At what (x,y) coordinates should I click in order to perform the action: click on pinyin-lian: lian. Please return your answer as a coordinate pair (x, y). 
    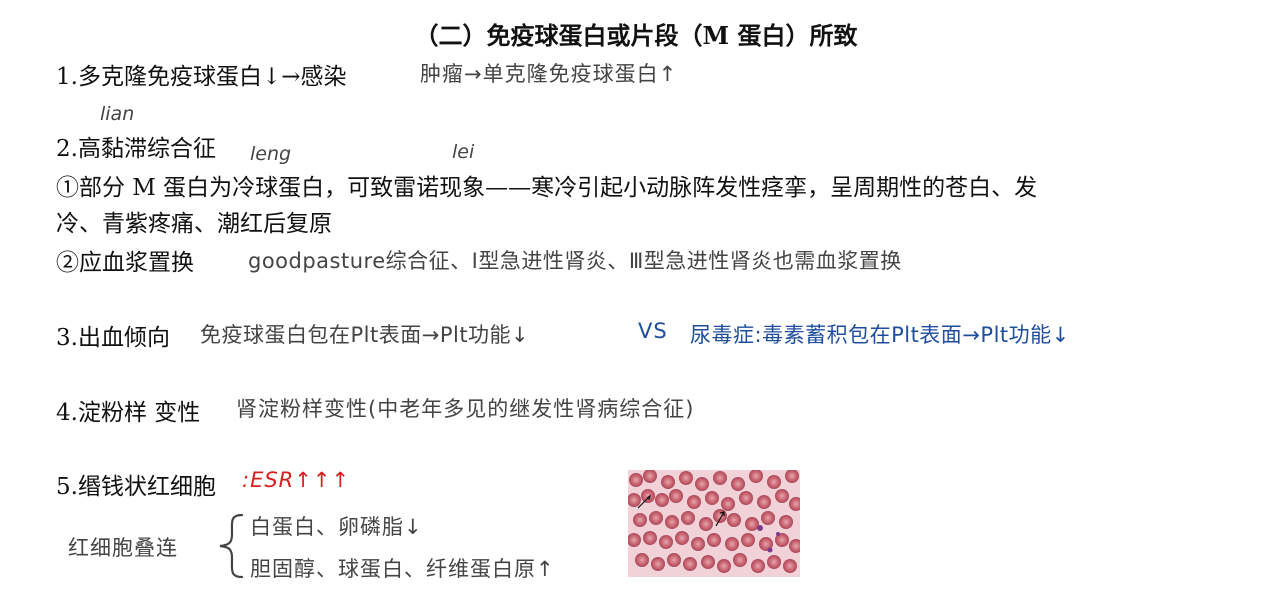
    Looking at the image, I should click on (117, 114).